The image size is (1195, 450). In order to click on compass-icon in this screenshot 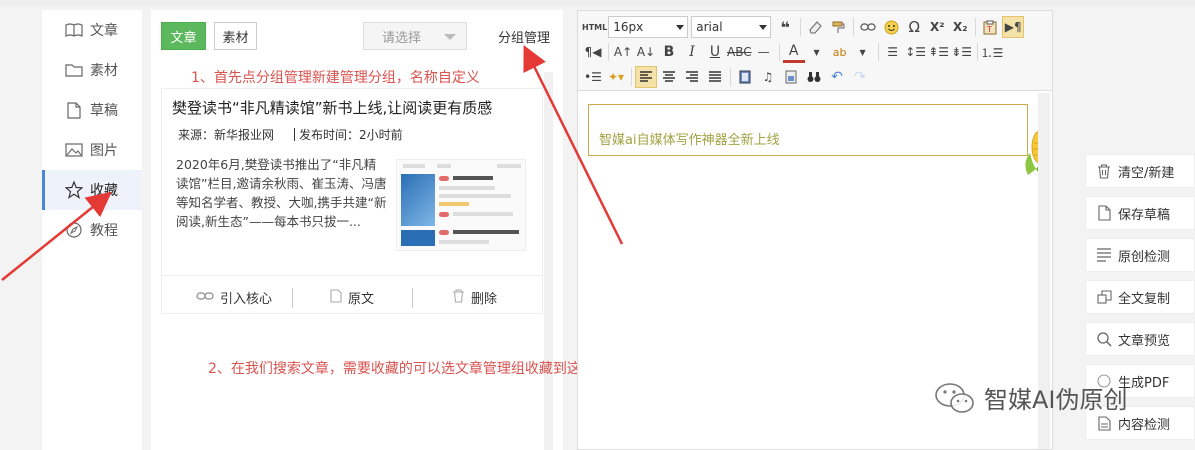, I will do `click(74, 230)`.